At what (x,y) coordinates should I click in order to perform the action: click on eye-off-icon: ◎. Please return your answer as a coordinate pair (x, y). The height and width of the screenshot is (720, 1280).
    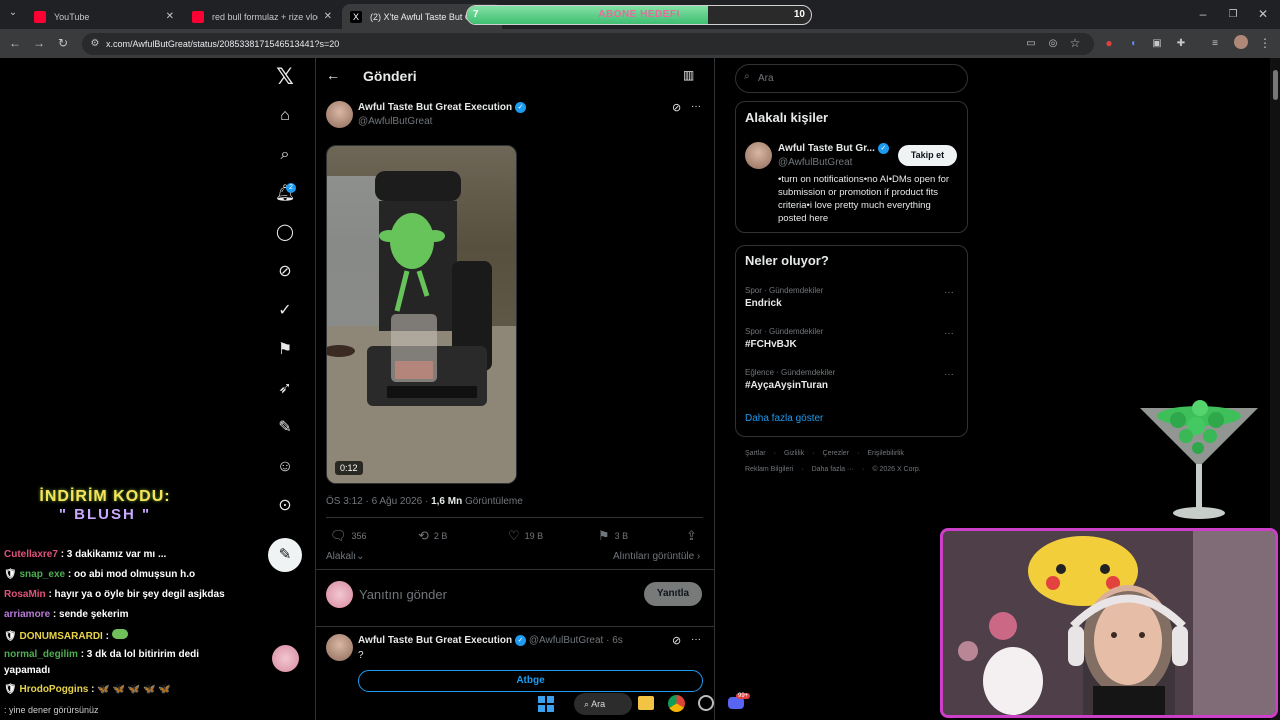
    Looking at the image, I should click on (1053, 43).